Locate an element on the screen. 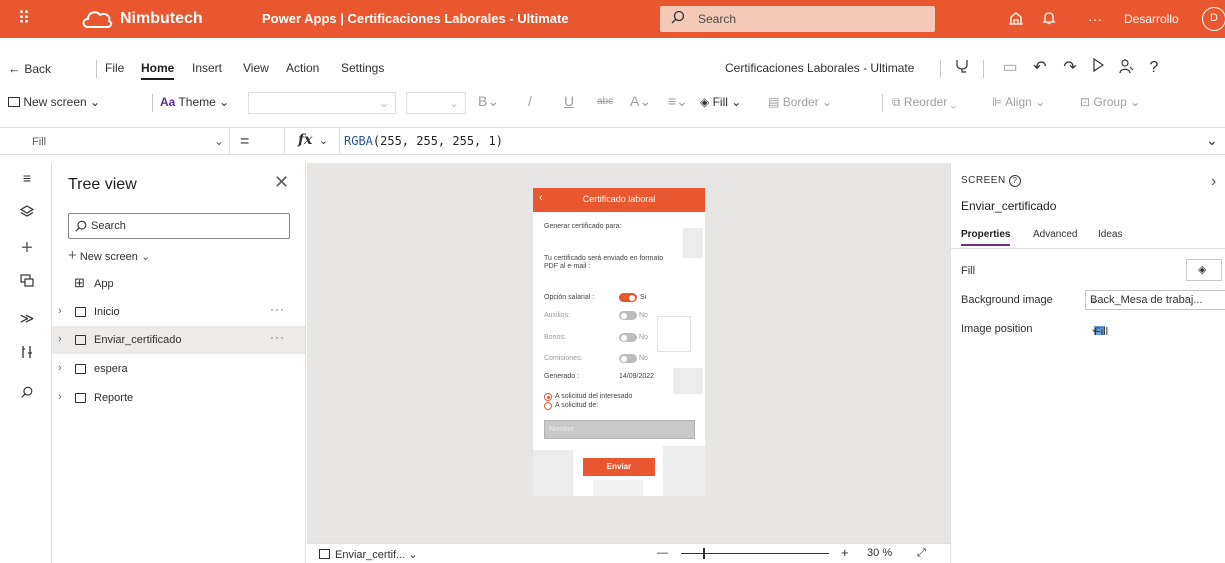  theme-button: Aa Theme ⌄ is located at coordinates (194, 102).